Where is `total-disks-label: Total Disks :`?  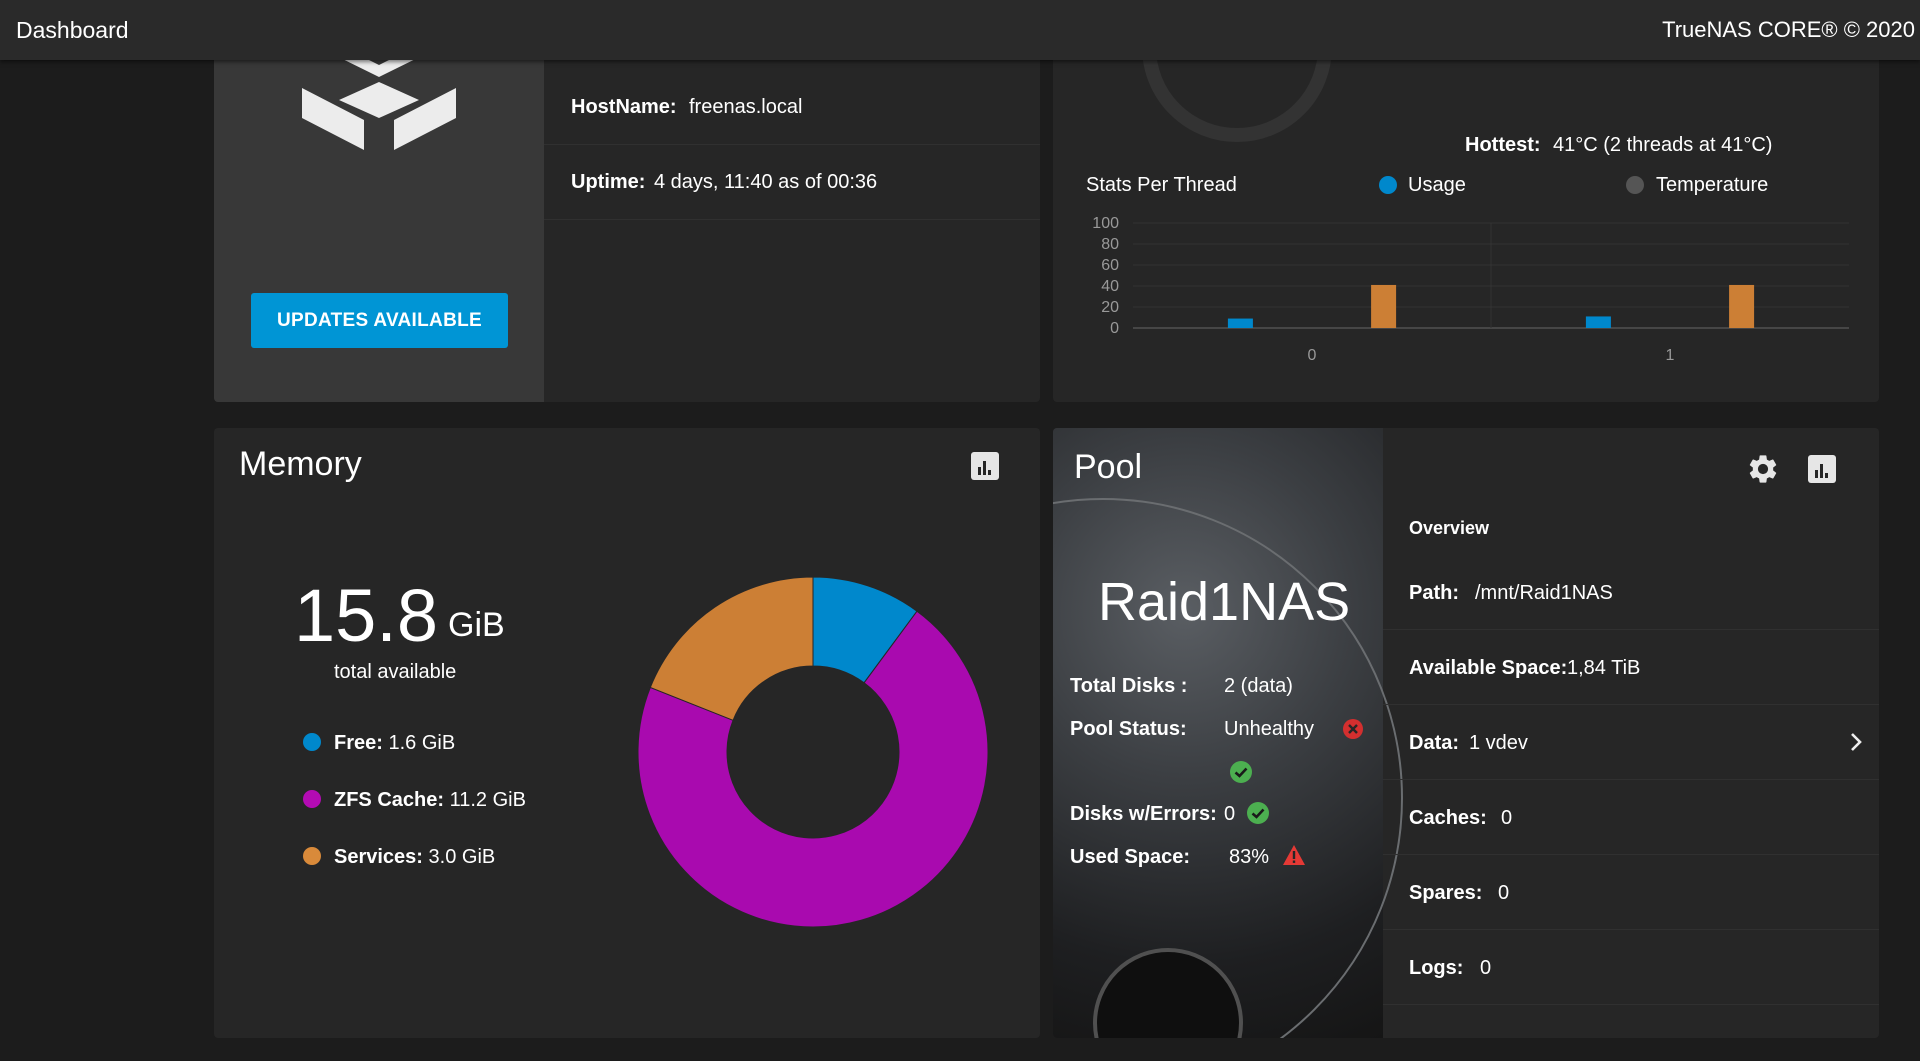
total-disks-label: Total Disks : is located at coordinates (1129, 686).